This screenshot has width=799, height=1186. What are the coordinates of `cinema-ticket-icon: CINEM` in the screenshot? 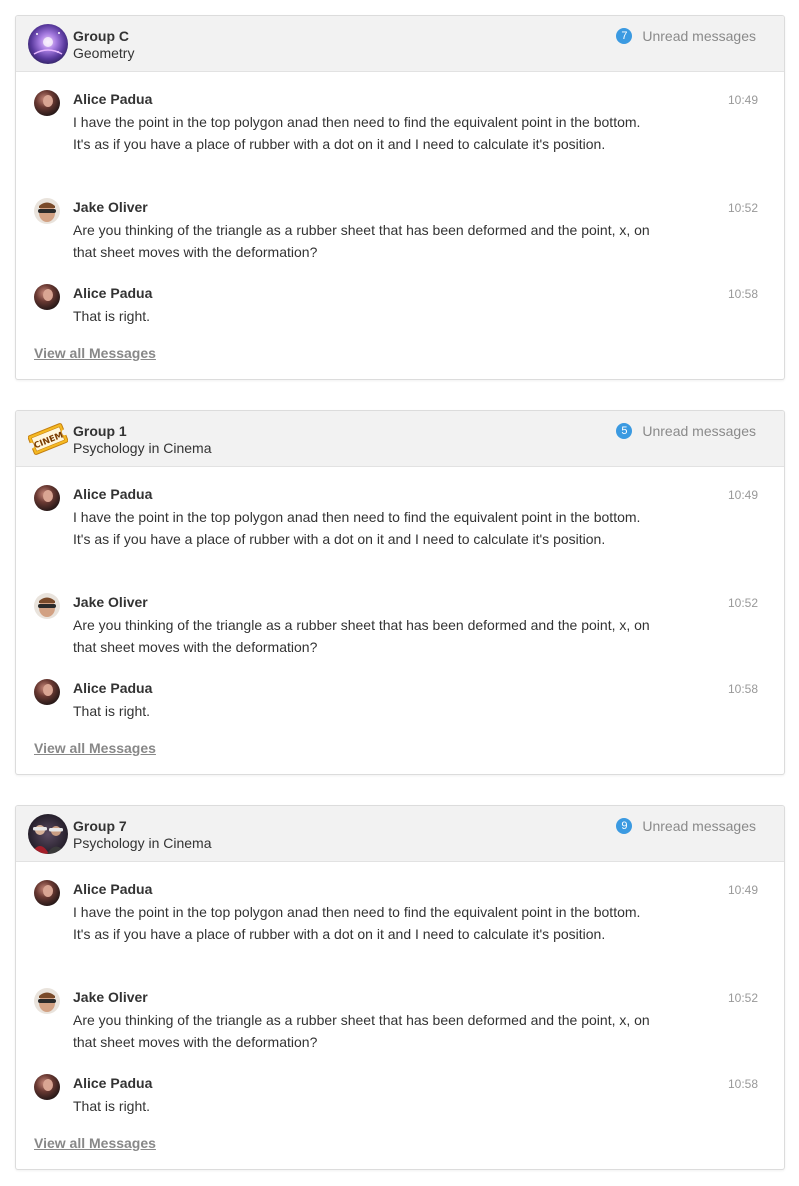 It's located at (48, 439).